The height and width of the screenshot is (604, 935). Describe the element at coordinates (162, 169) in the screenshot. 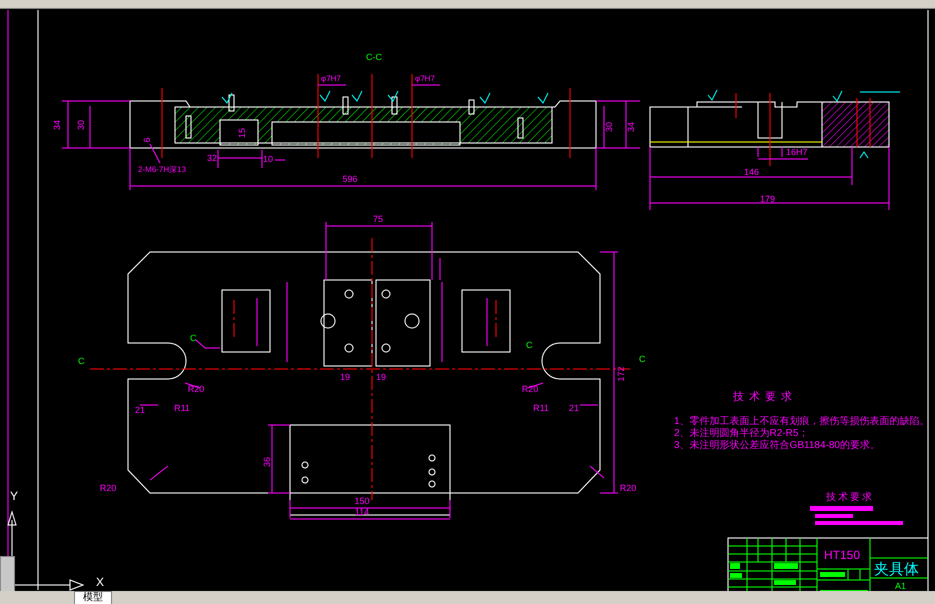

I see `callout-label: 2-M6-7H深13` at that location.